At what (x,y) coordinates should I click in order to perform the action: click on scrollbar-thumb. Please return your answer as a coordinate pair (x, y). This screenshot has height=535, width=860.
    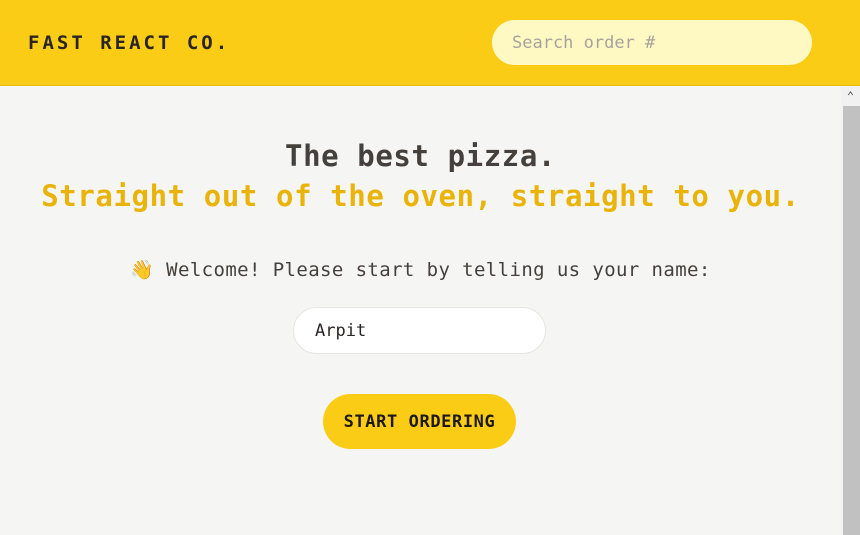
    Looking at the image, I should click on (851, 320).